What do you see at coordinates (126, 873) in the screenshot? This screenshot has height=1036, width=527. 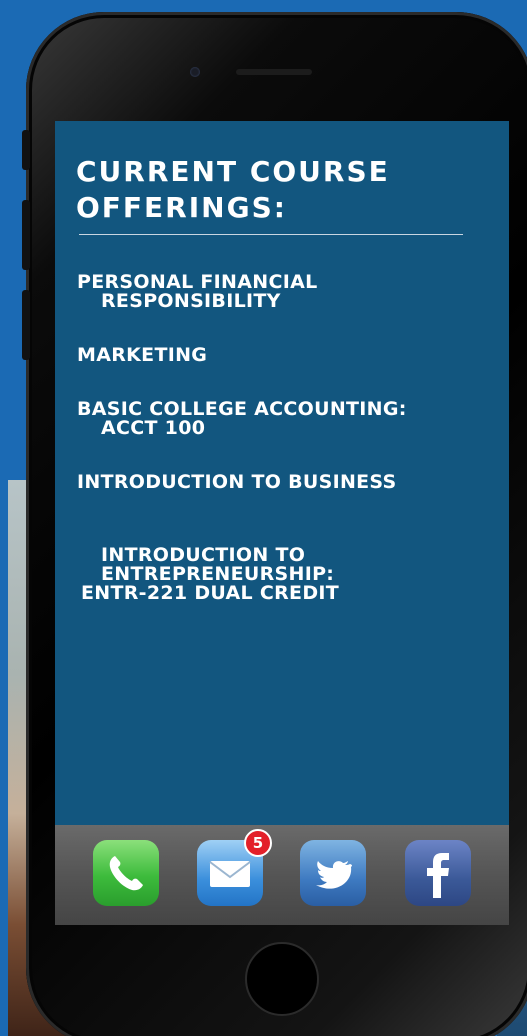 I see `phone-icon` at bounding box center [126, 873].